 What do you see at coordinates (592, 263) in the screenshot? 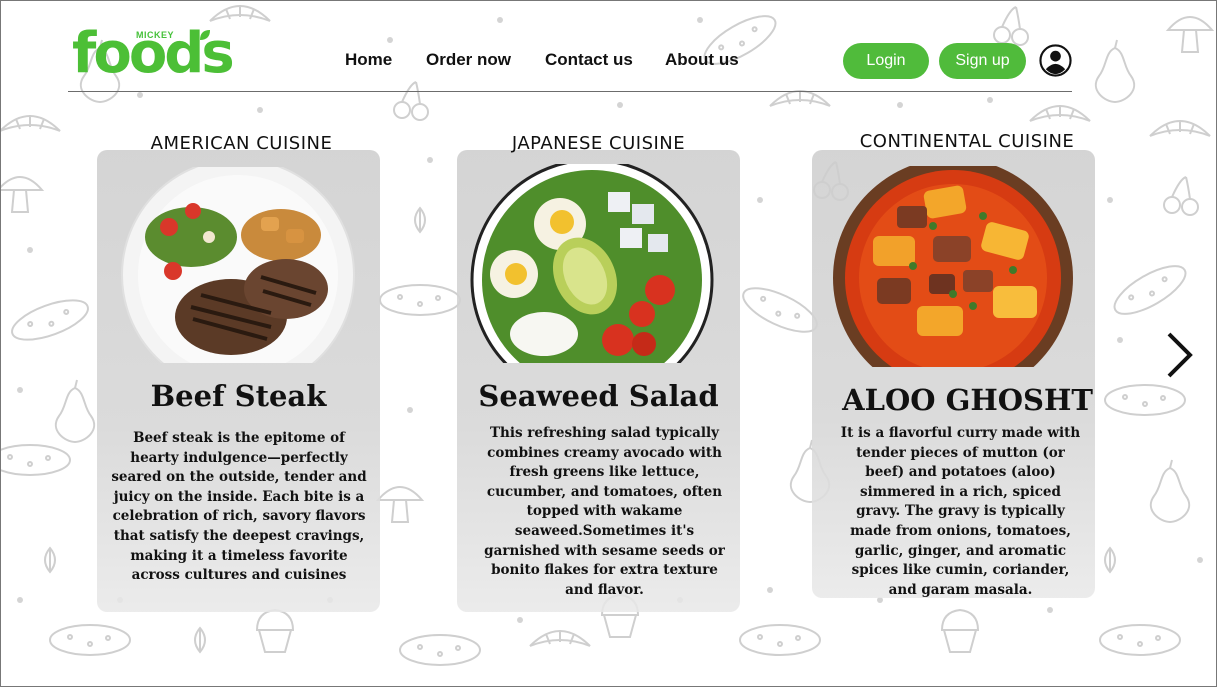
I see `seaweed-salad-image` at bounding box center [592, 263].